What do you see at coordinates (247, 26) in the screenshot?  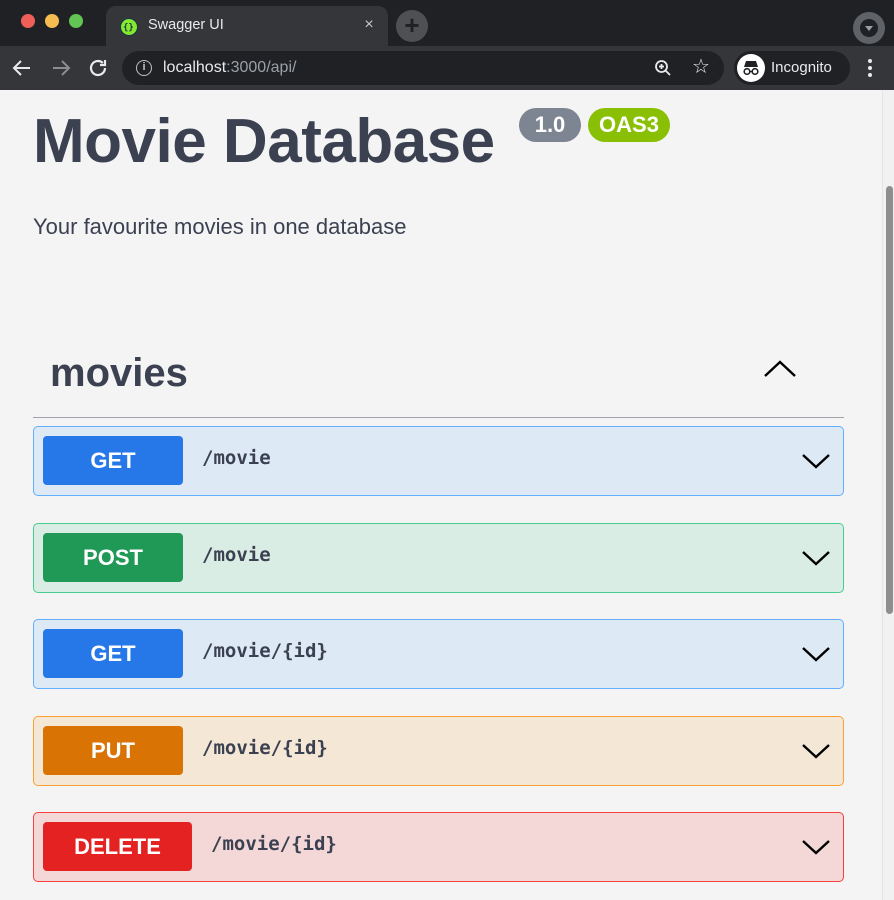 I see `browser-tab: {} Swagger UI ×` at bounding box center [247, 26].